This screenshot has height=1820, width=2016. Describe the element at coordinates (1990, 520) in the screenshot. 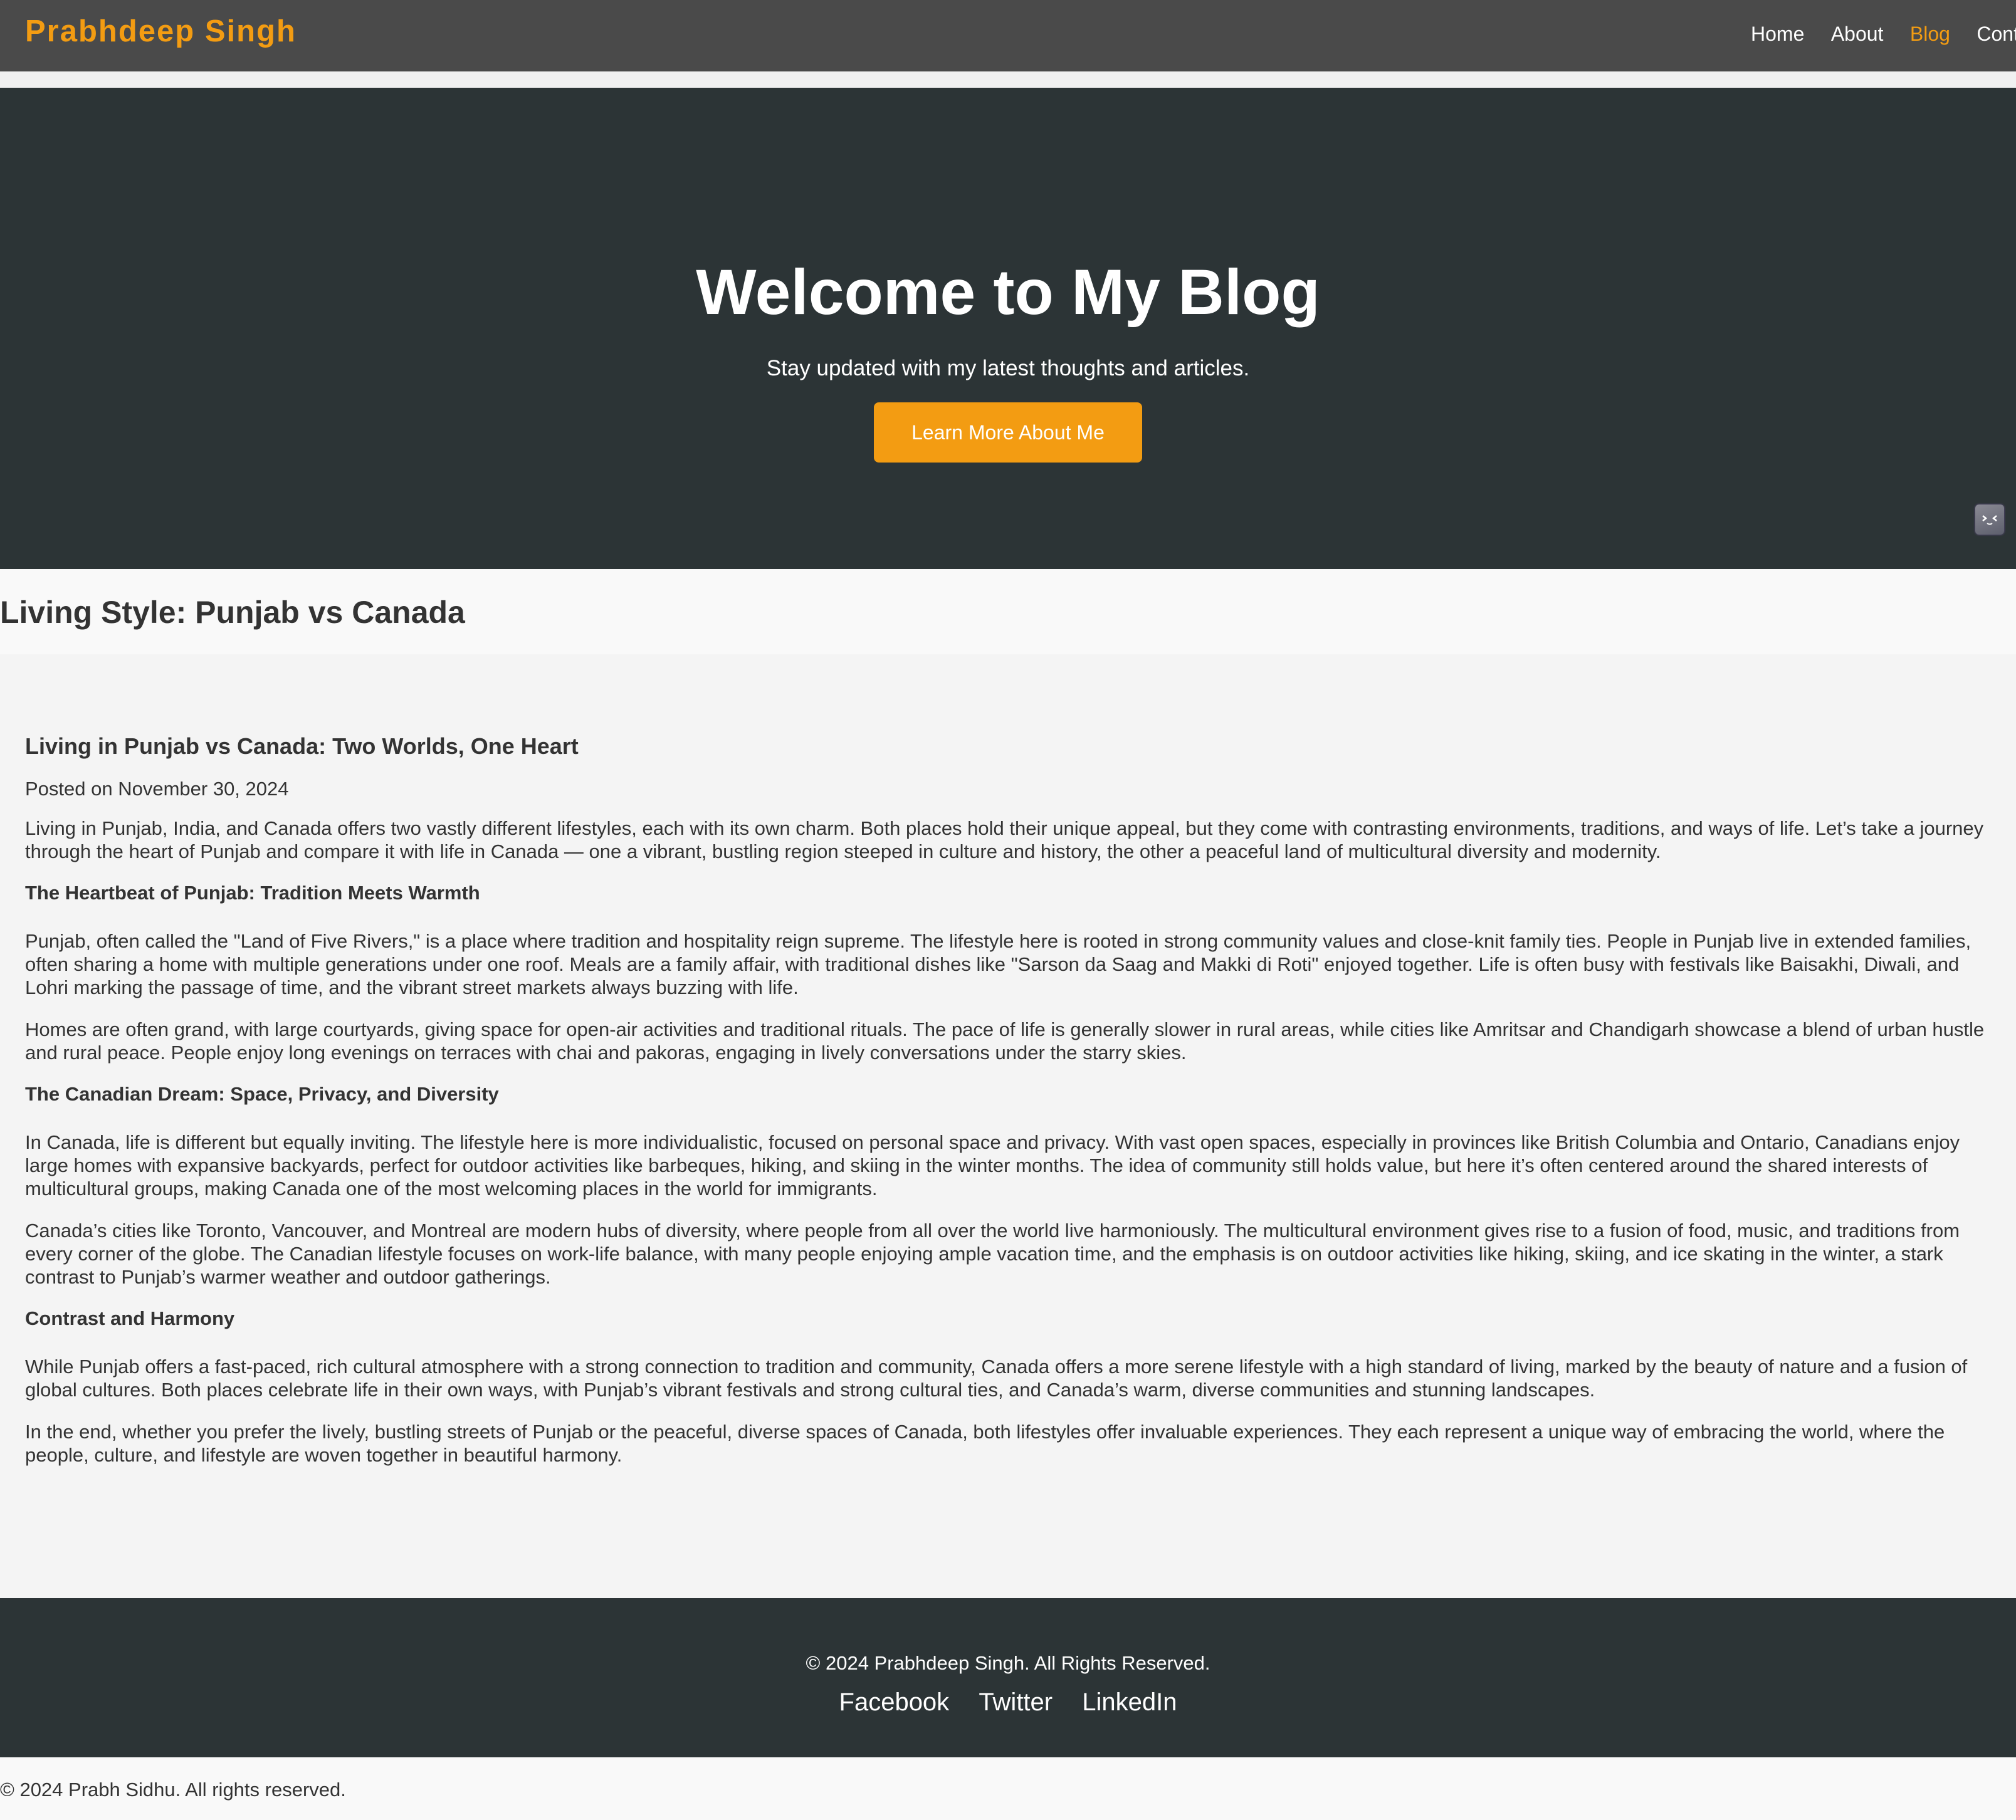

I see `extension-icon` at that location.